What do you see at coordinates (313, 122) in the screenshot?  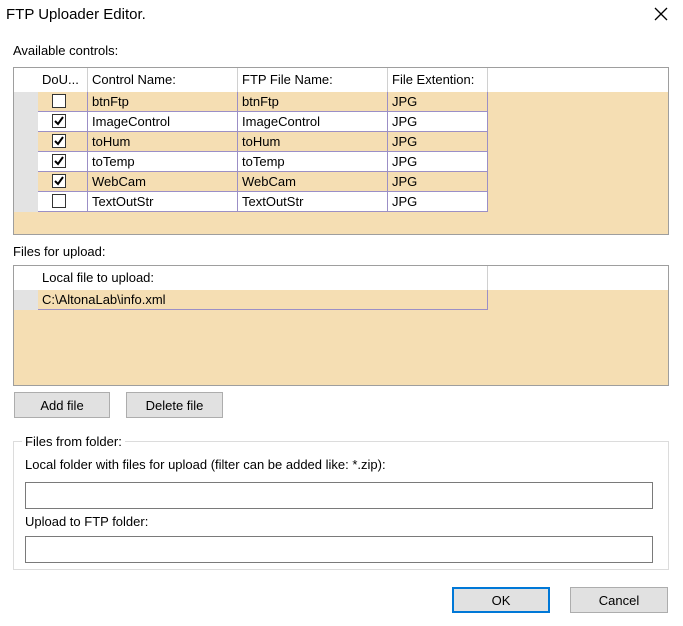 I see `ftp-file-name-cell: ImageControl` at bounding box center [313, 122].